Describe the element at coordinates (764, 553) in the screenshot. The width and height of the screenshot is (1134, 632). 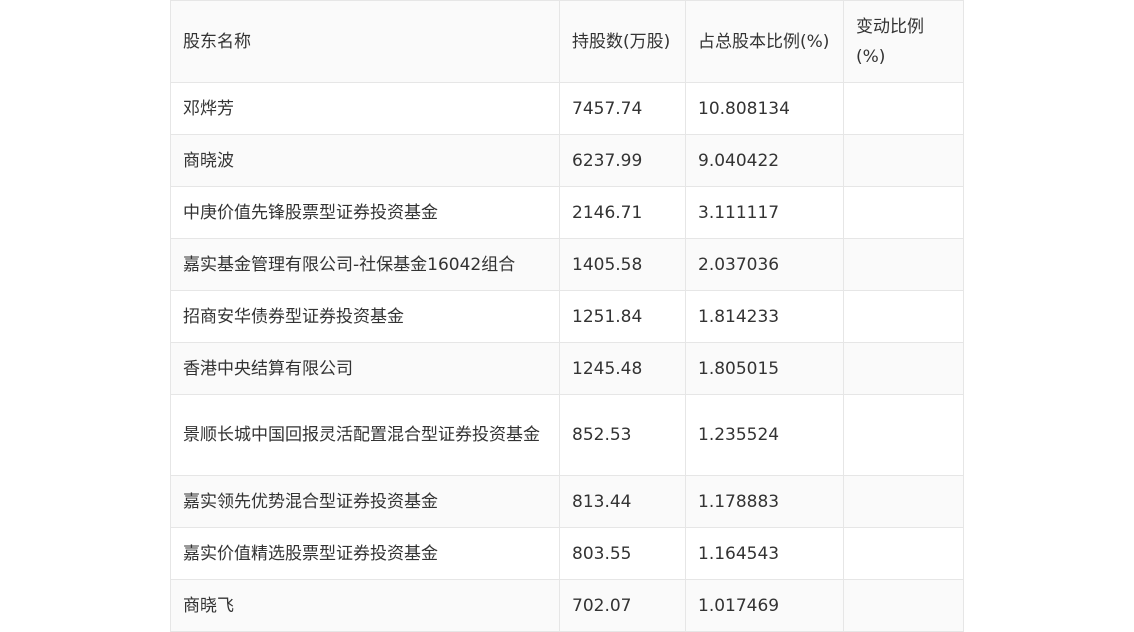
I see `cell-ratio: 1.164543` at that location.